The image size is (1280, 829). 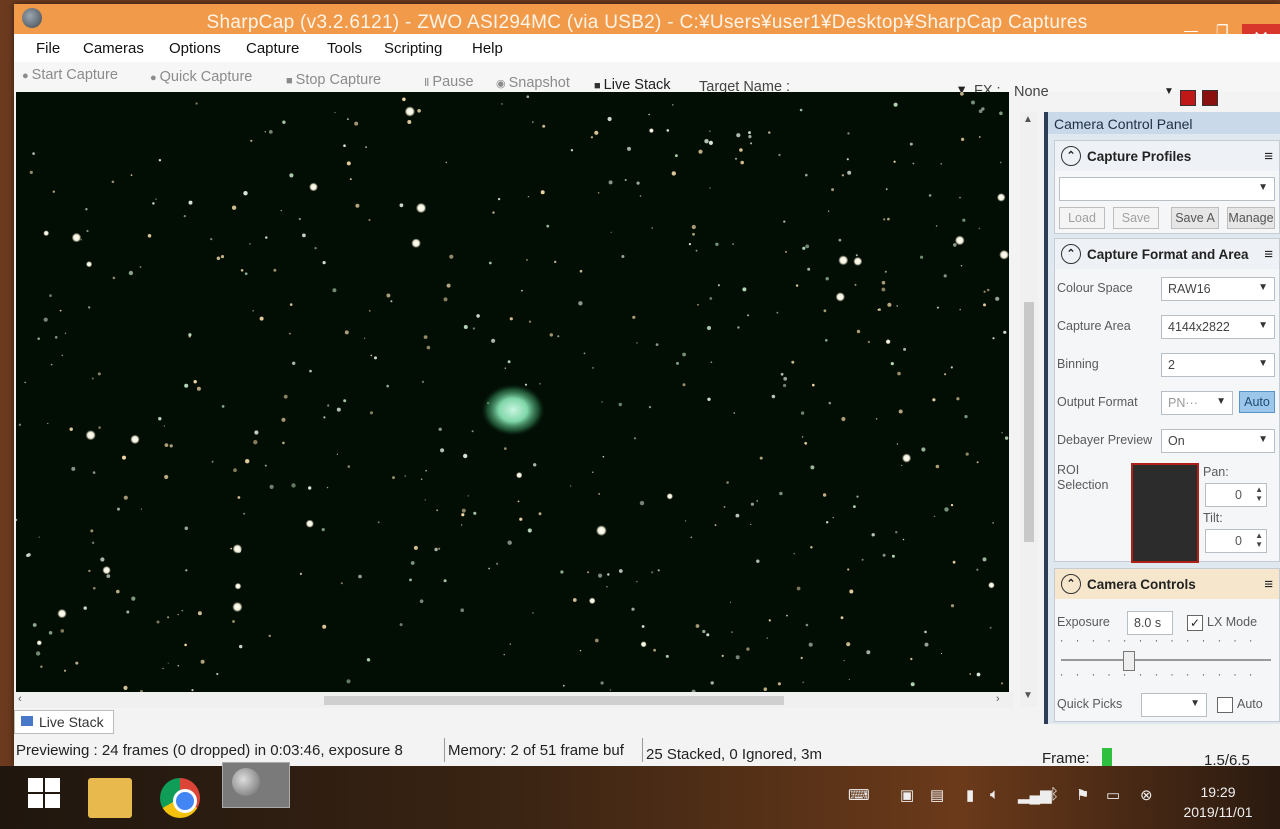 What do you see at coordinates (1165, 513) in the screenshot?
I see `roi-selection-box` at bounding box center [1165, 513].